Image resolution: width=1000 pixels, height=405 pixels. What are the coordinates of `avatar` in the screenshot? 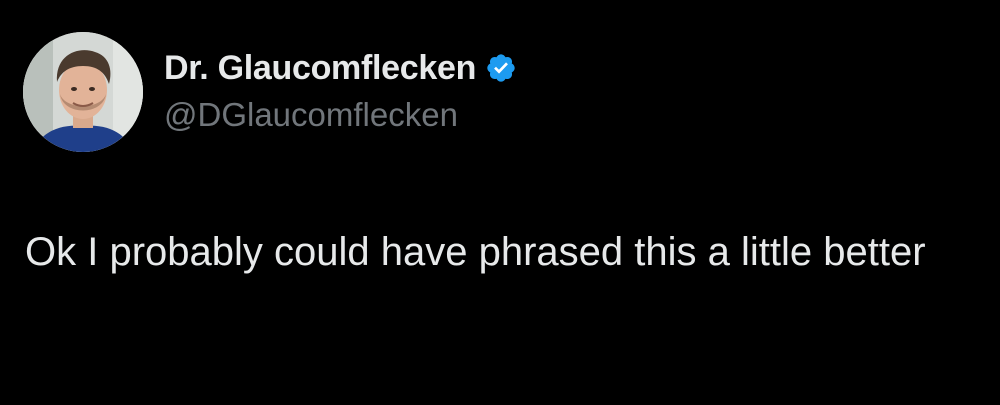 It's located at (83, 92).